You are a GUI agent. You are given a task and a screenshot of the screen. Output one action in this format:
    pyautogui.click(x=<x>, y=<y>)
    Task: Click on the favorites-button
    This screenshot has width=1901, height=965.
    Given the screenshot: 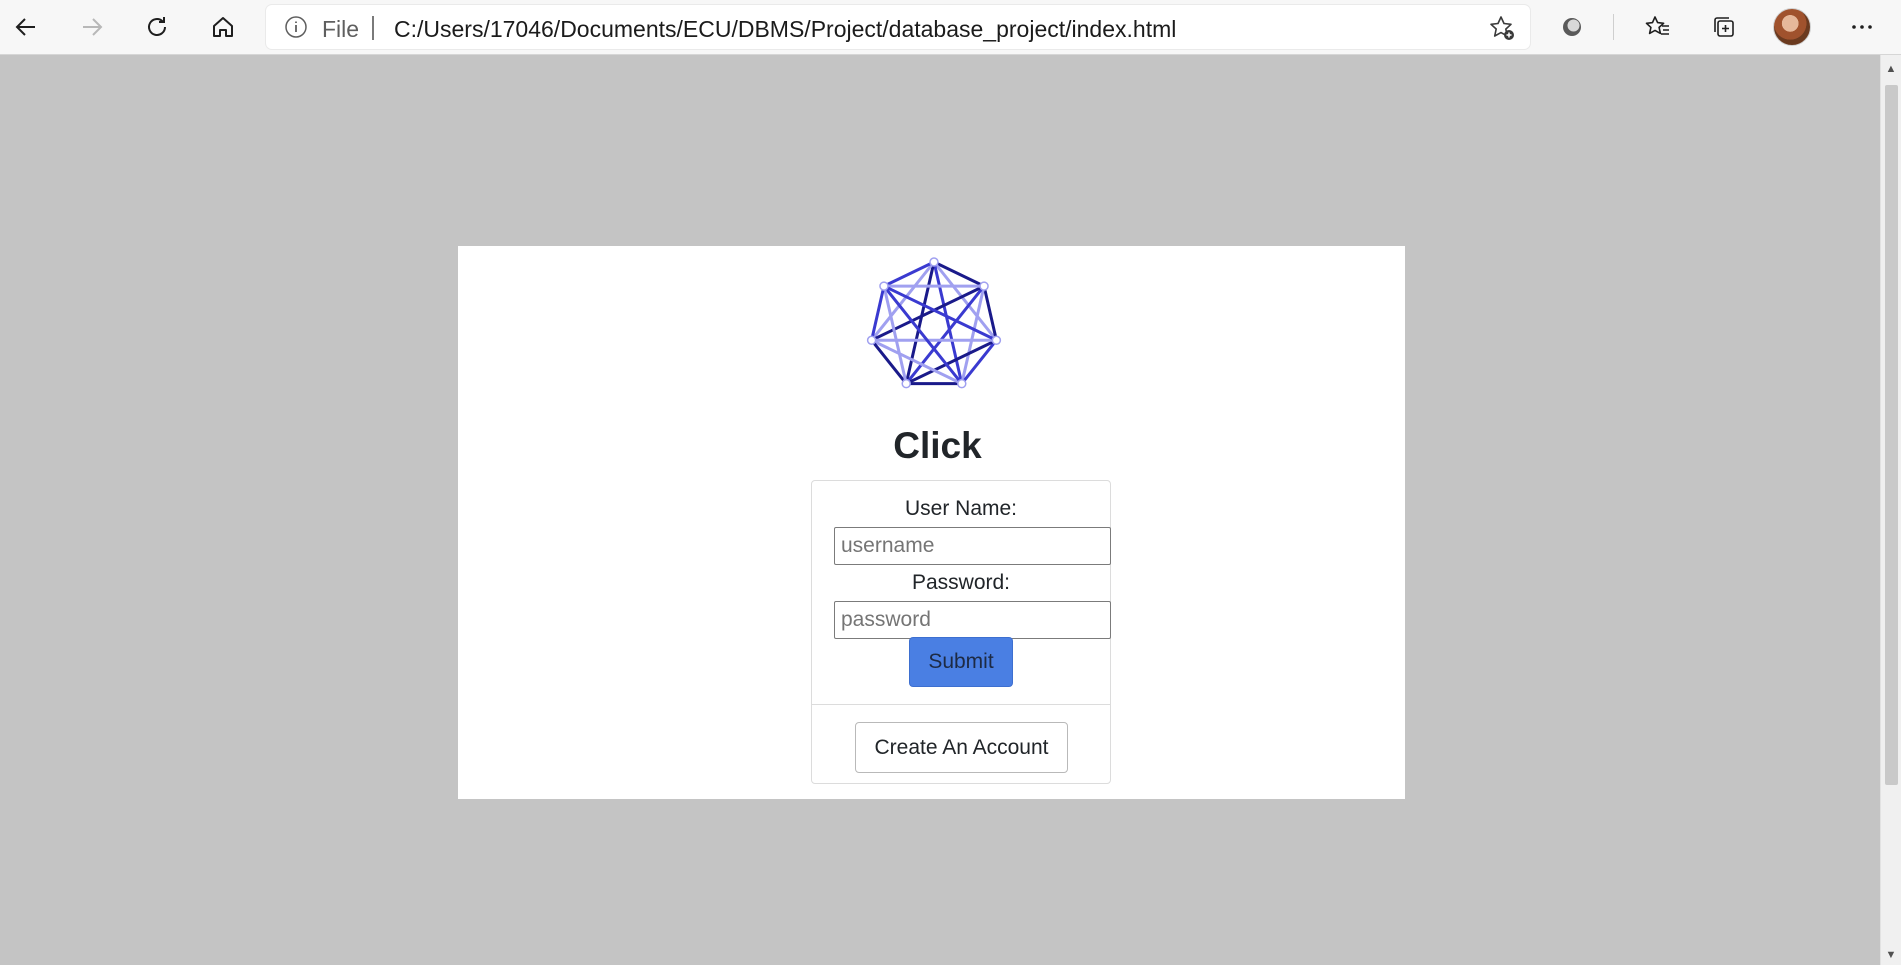 What is the action you would take?
    pyautogui.click(x=1658, y=27)
    